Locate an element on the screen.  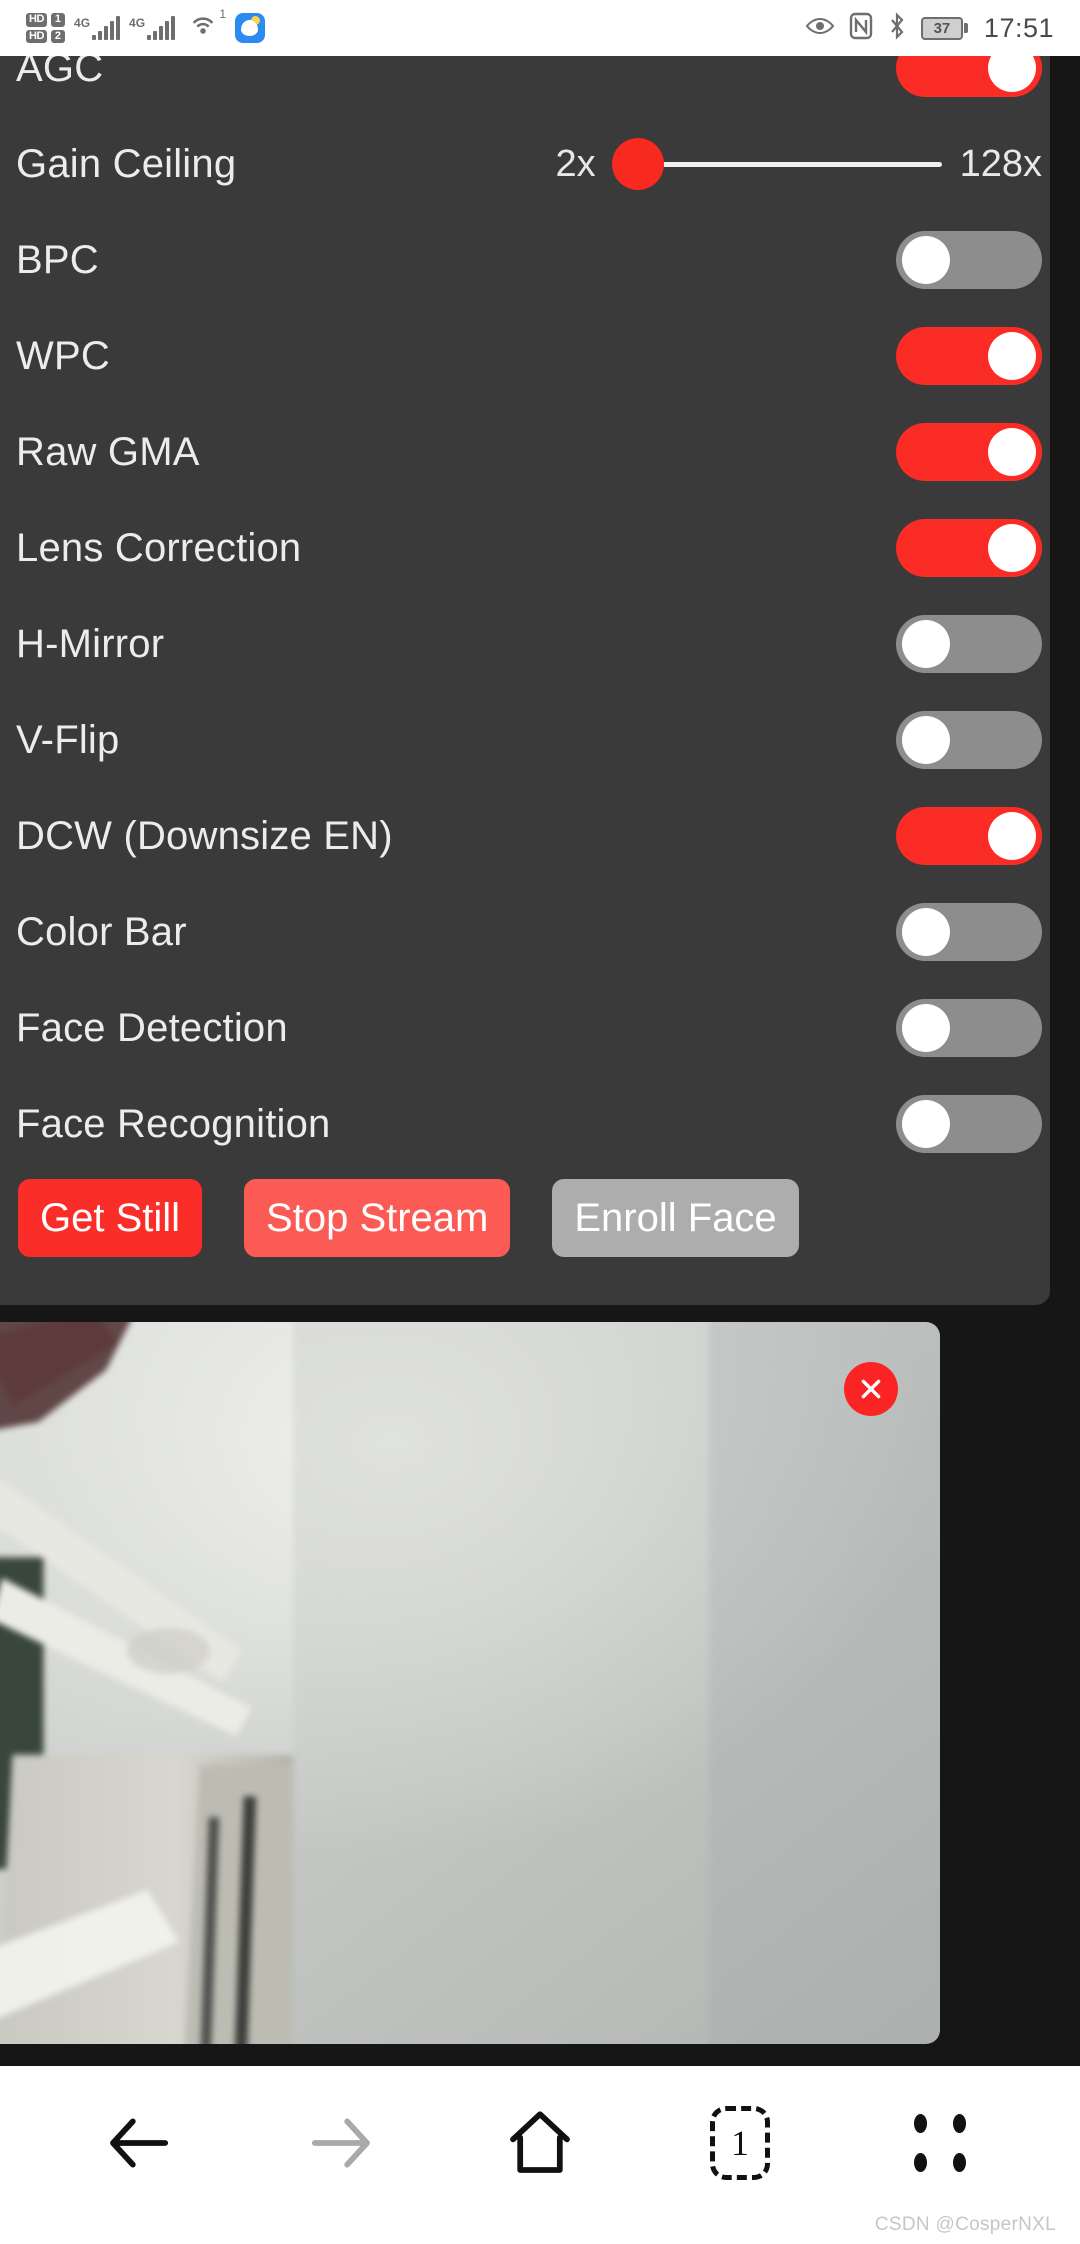
setting-label-agc: AGC is located at coordinates (60, 73).